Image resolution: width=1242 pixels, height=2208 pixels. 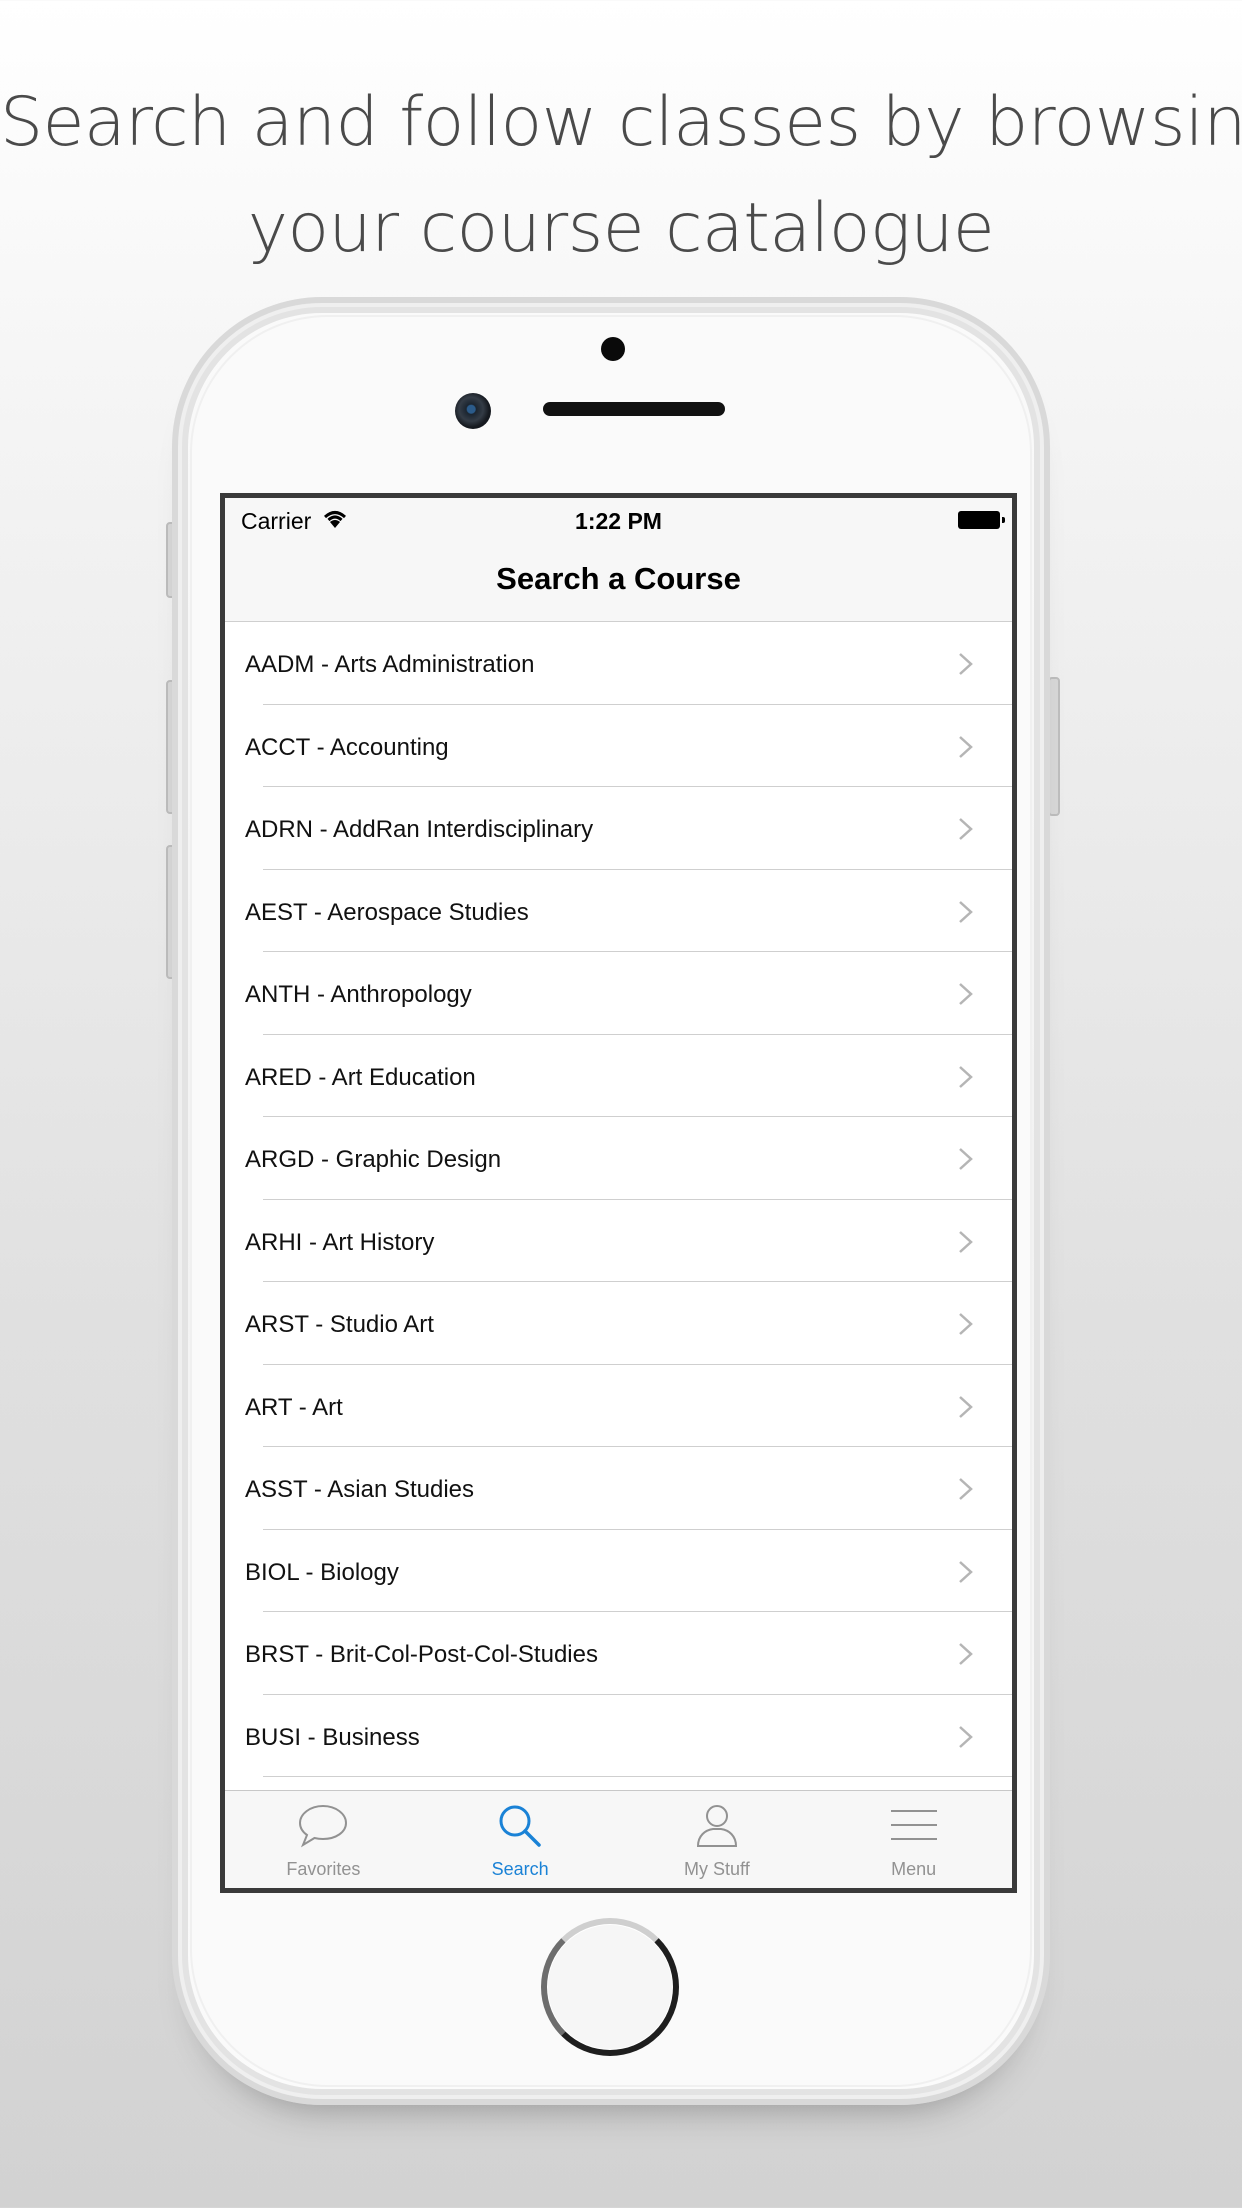 What do you see at coordinates (618, 1405) in the screenshot?
I see `course-row-art: ART - Art` at bounding box center [618, 1405].